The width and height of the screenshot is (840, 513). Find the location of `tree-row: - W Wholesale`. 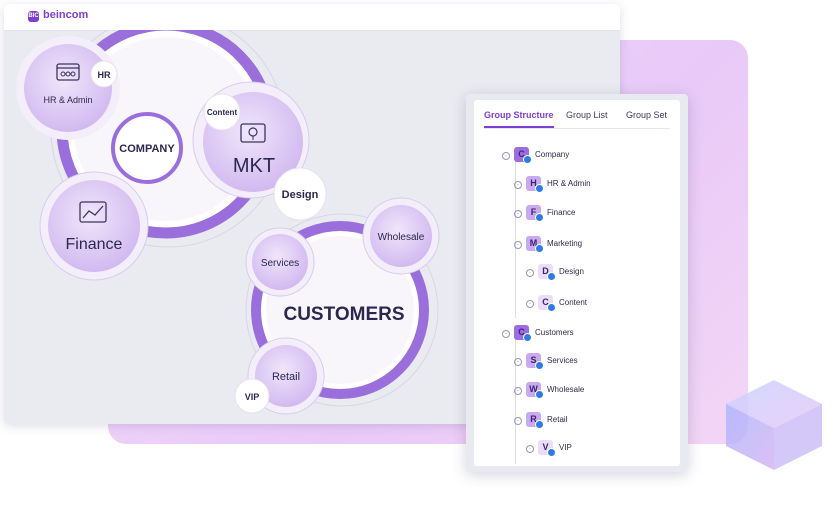

tree-row: - W Wholesale is located at coordinates (577, 392).